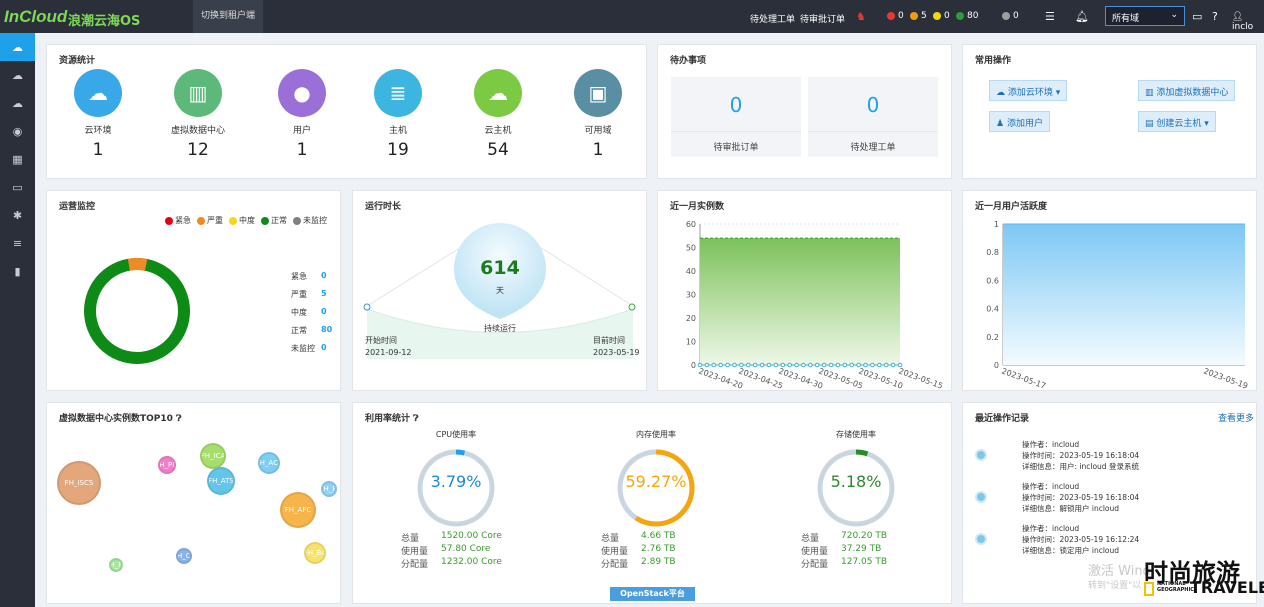  I want to click on resource-5: ▣ 可用域 1, so click(598, 114).